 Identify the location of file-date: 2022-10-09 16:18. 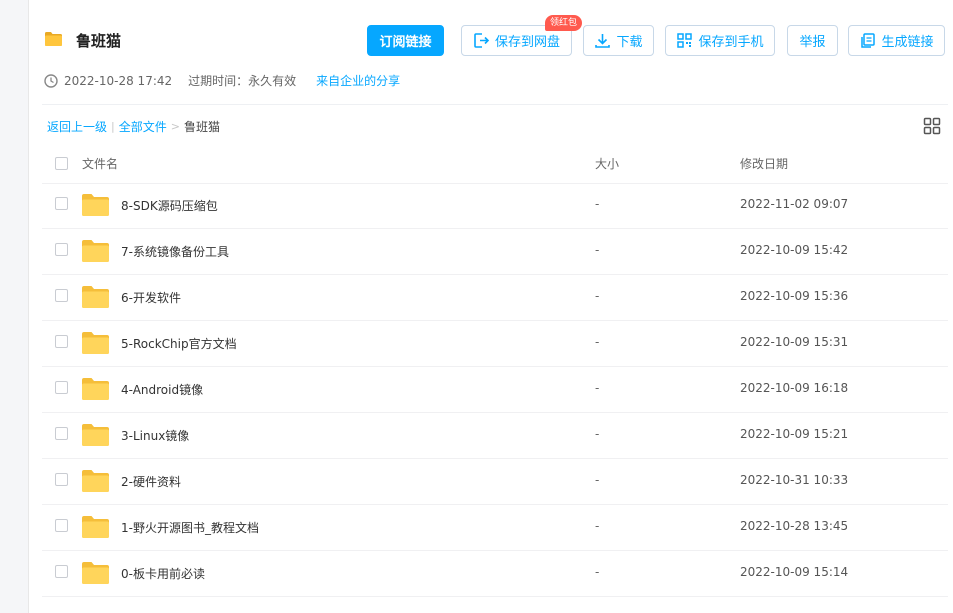
(794, 388).